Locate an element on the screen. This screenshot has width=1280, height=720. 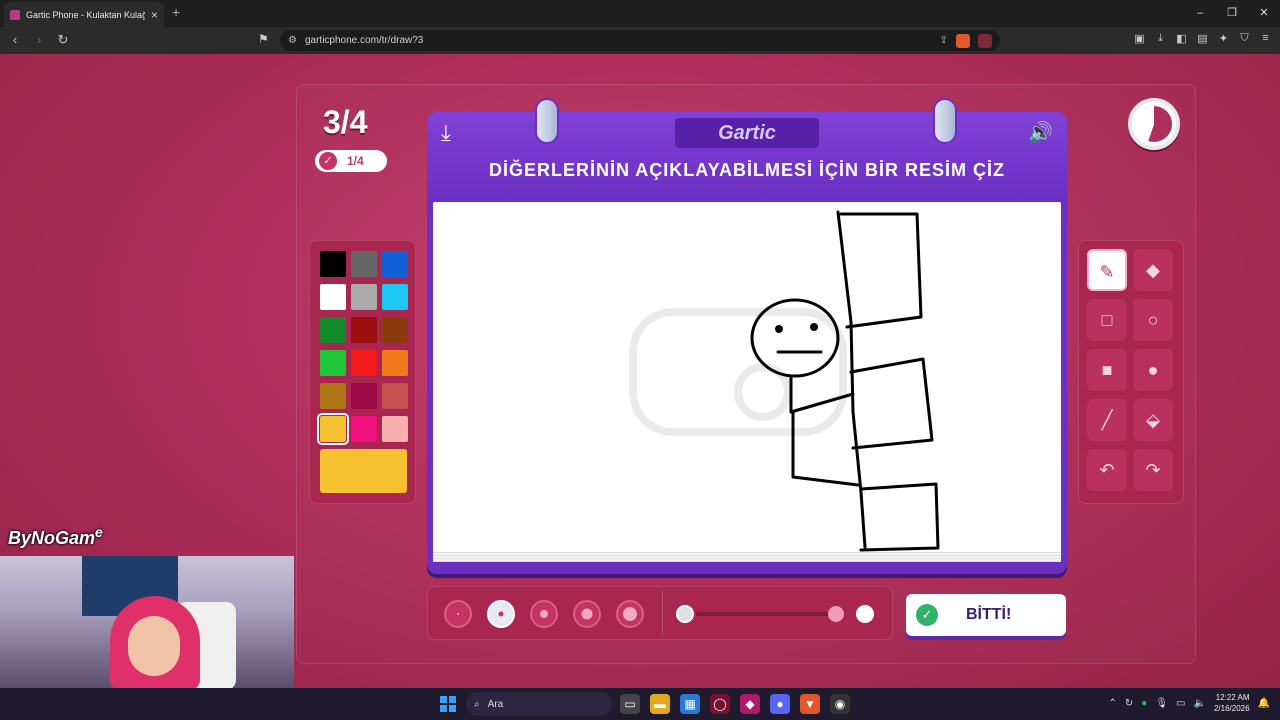
volume-icon: 🔊 is located at coordinates (1040, 132).